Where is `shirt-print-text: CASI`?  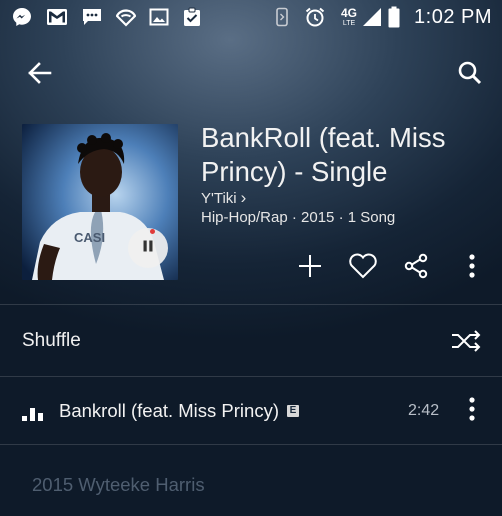
shirt-print-text: CASI is located at coordinates (89, 237).